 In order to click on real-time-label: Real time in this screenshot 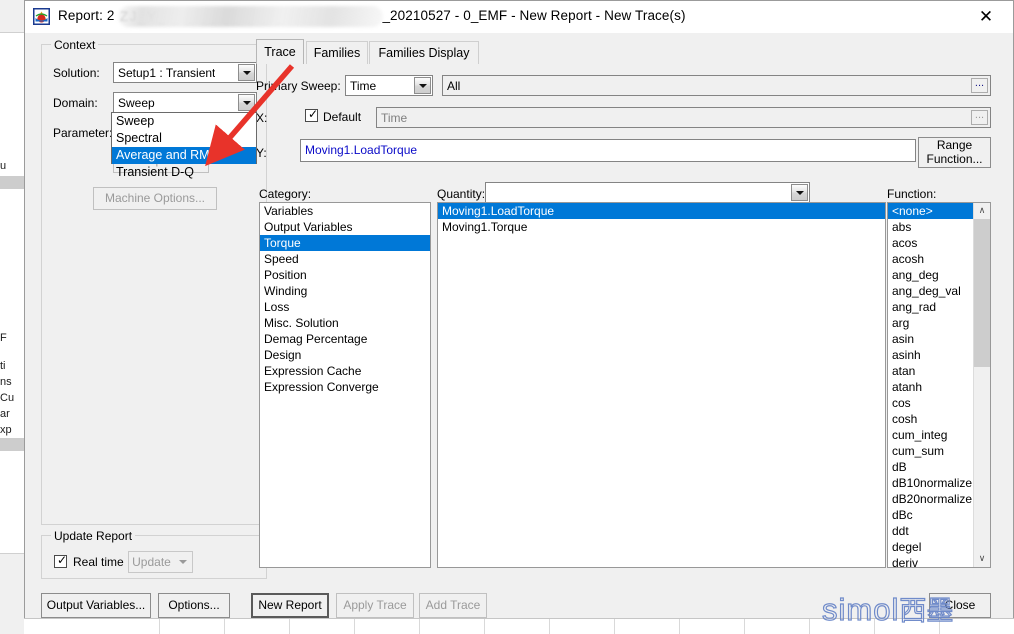, I will do `click(98, 562)`.